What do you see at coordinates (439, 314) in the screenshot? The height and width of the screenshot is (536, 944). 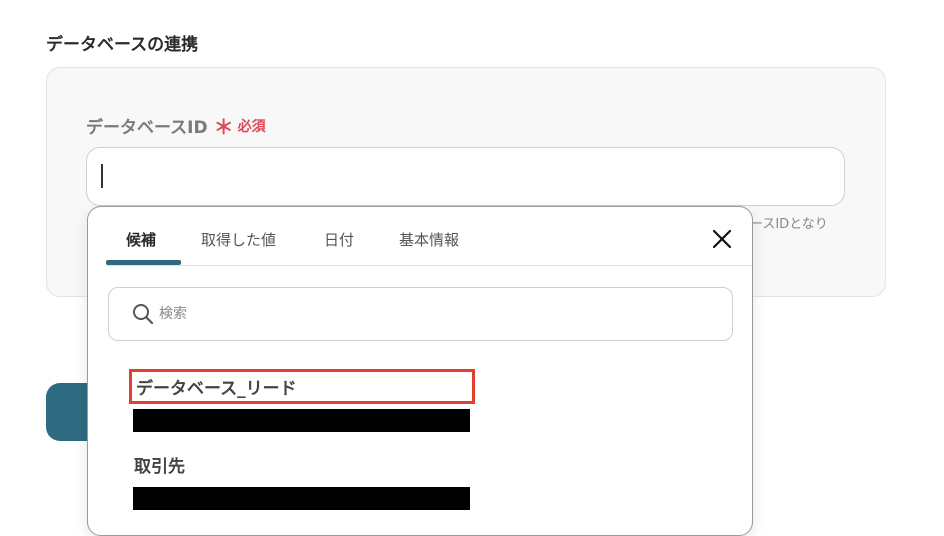 I see `search-input` at bounding box center [439, 314].